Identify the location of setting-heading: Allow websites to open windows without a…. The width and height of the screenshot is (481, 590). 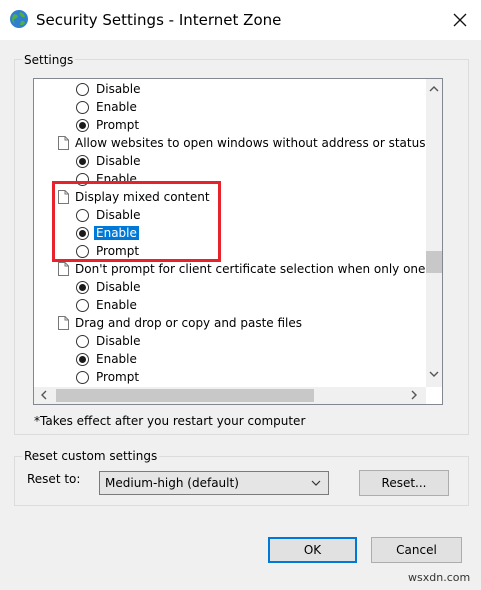
(242, 143).